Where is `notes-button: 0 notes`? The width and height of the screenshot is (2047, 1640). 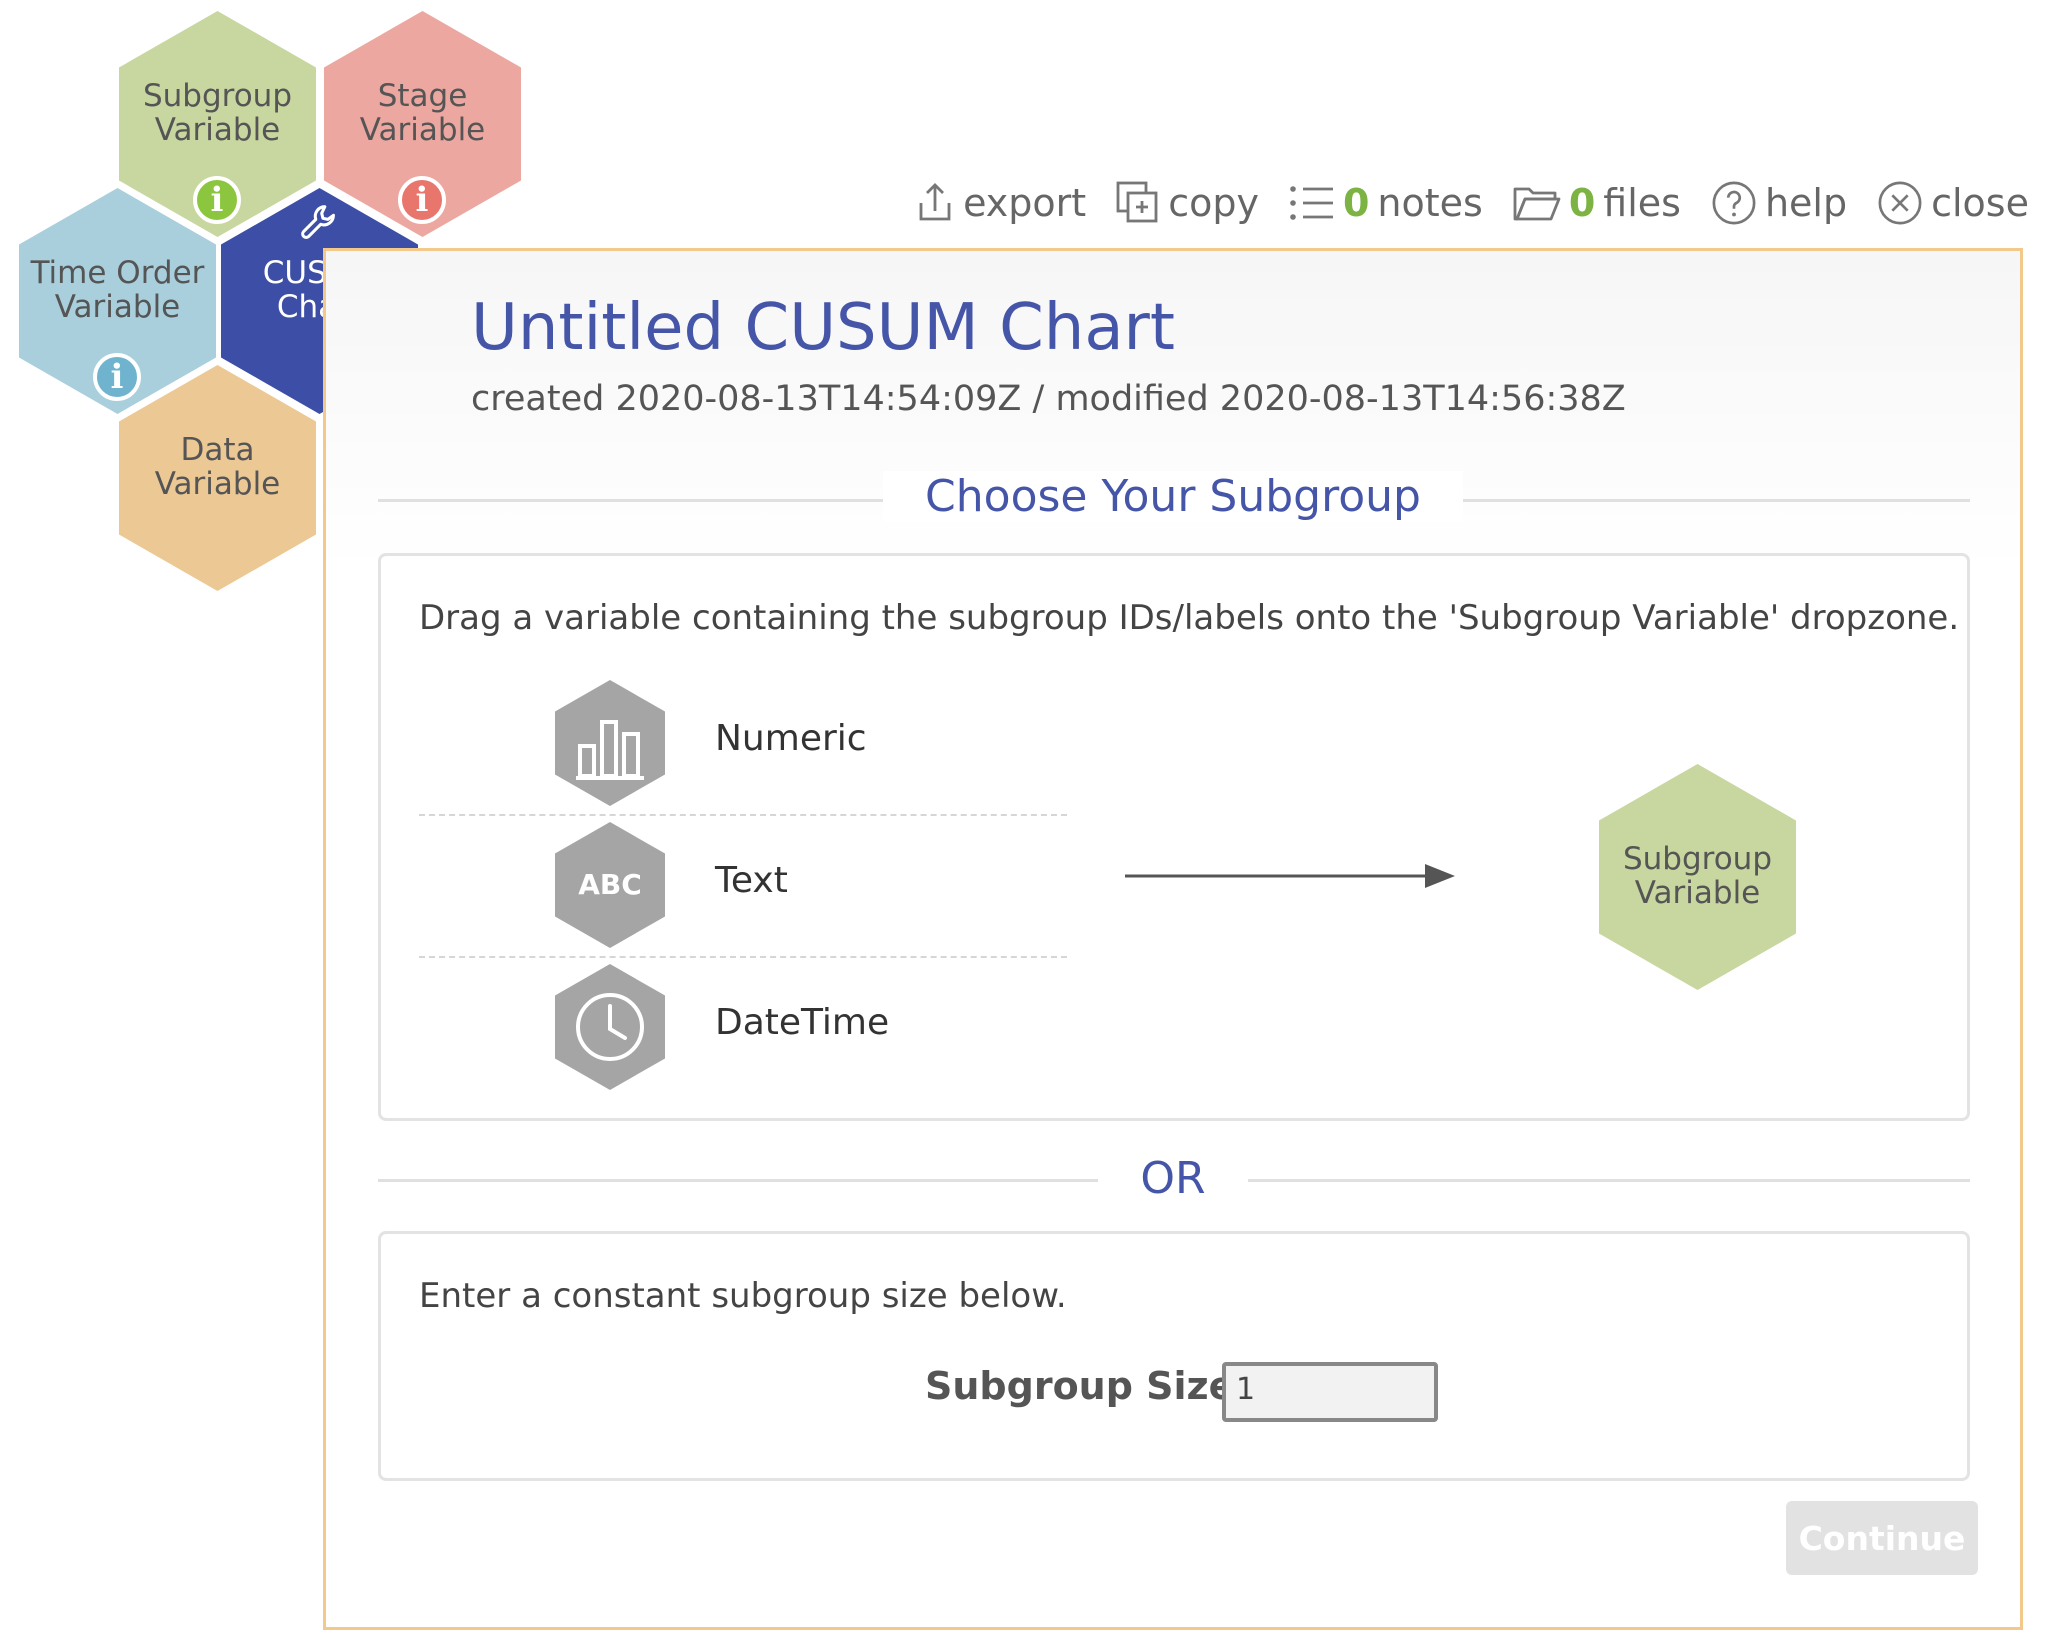
notes-button: 0 notes is located at coordinates (1386, 203).